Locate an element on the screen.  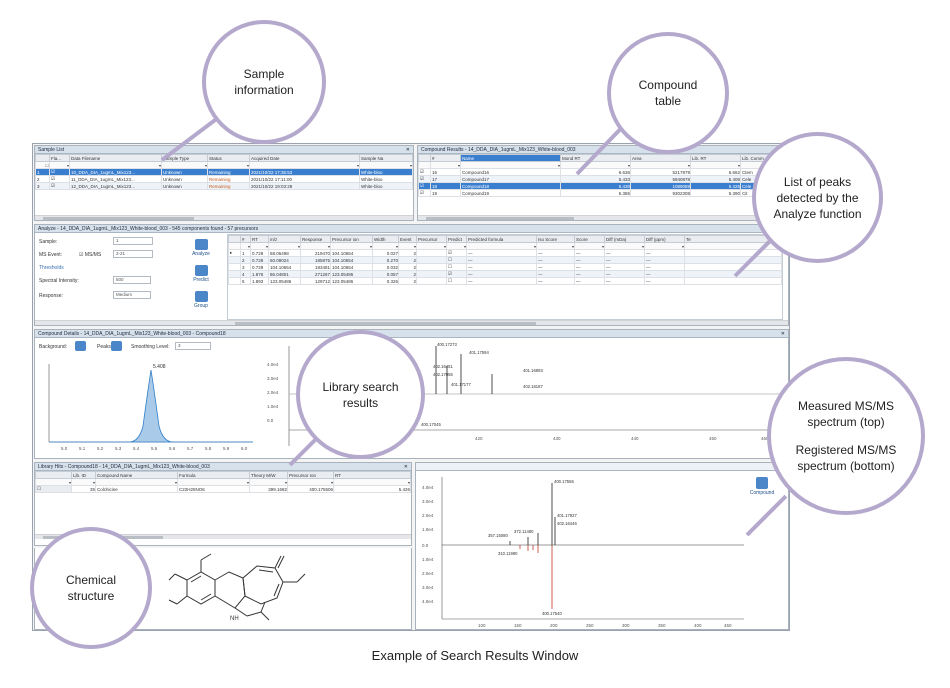
msms-checkbox: ☑ MS/MS is located at coordinates (90, 255).